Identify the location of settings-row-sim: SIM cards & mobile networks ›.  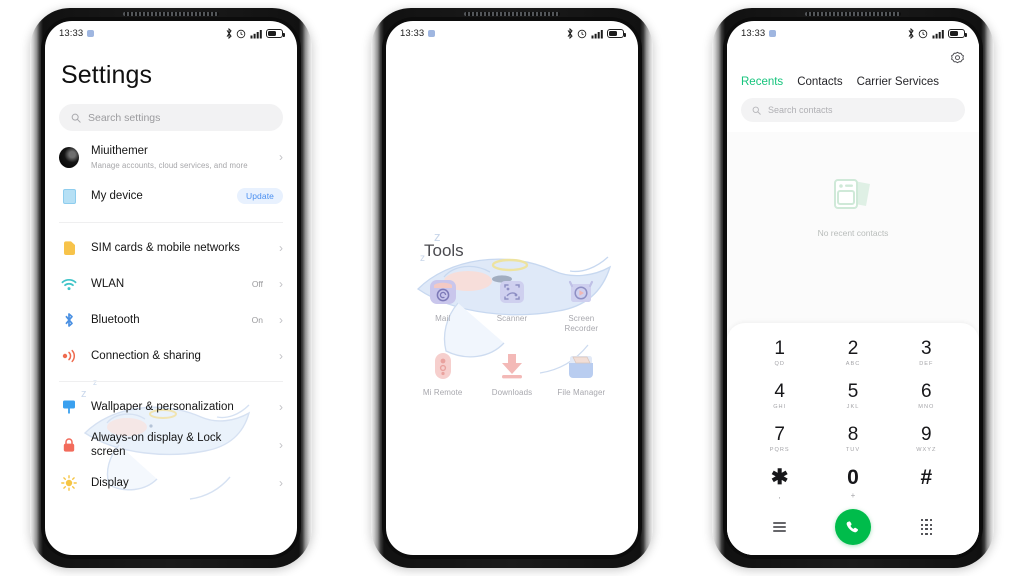
(171, 248).